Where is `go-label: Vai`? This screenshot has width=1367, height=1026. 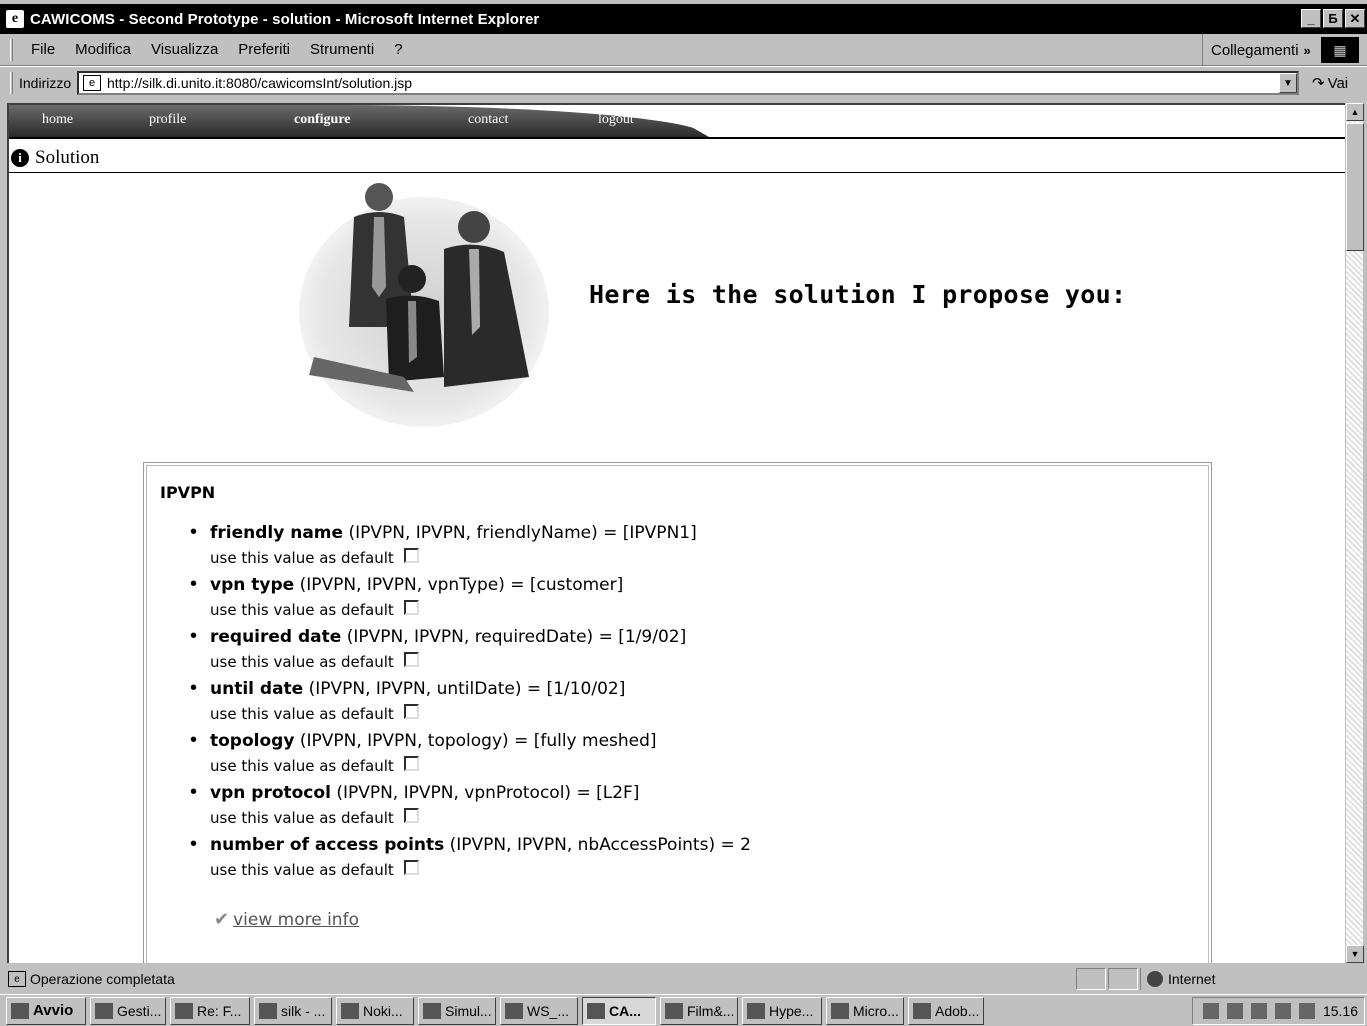 go-label: Vai is located at coordinates (1338, 83).